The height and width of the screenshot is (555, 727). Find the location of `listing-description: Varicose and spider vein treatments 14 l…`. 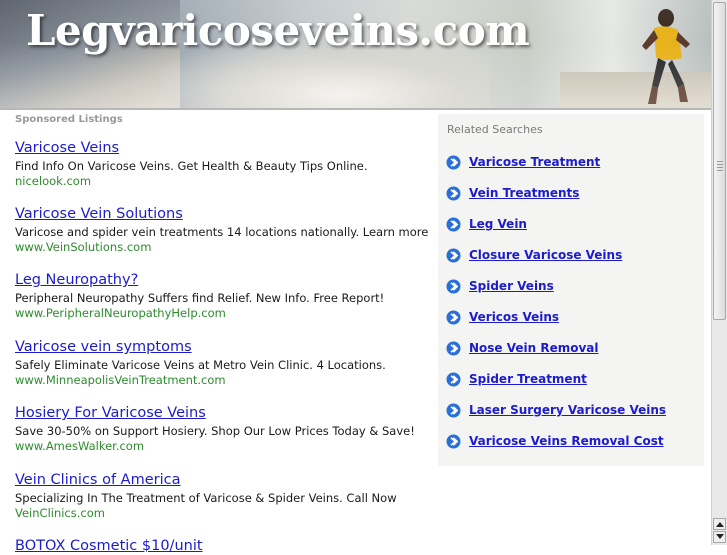

listing-description: Varicose and spider vein treatments 14 l… is located at coordinates (222, 232).